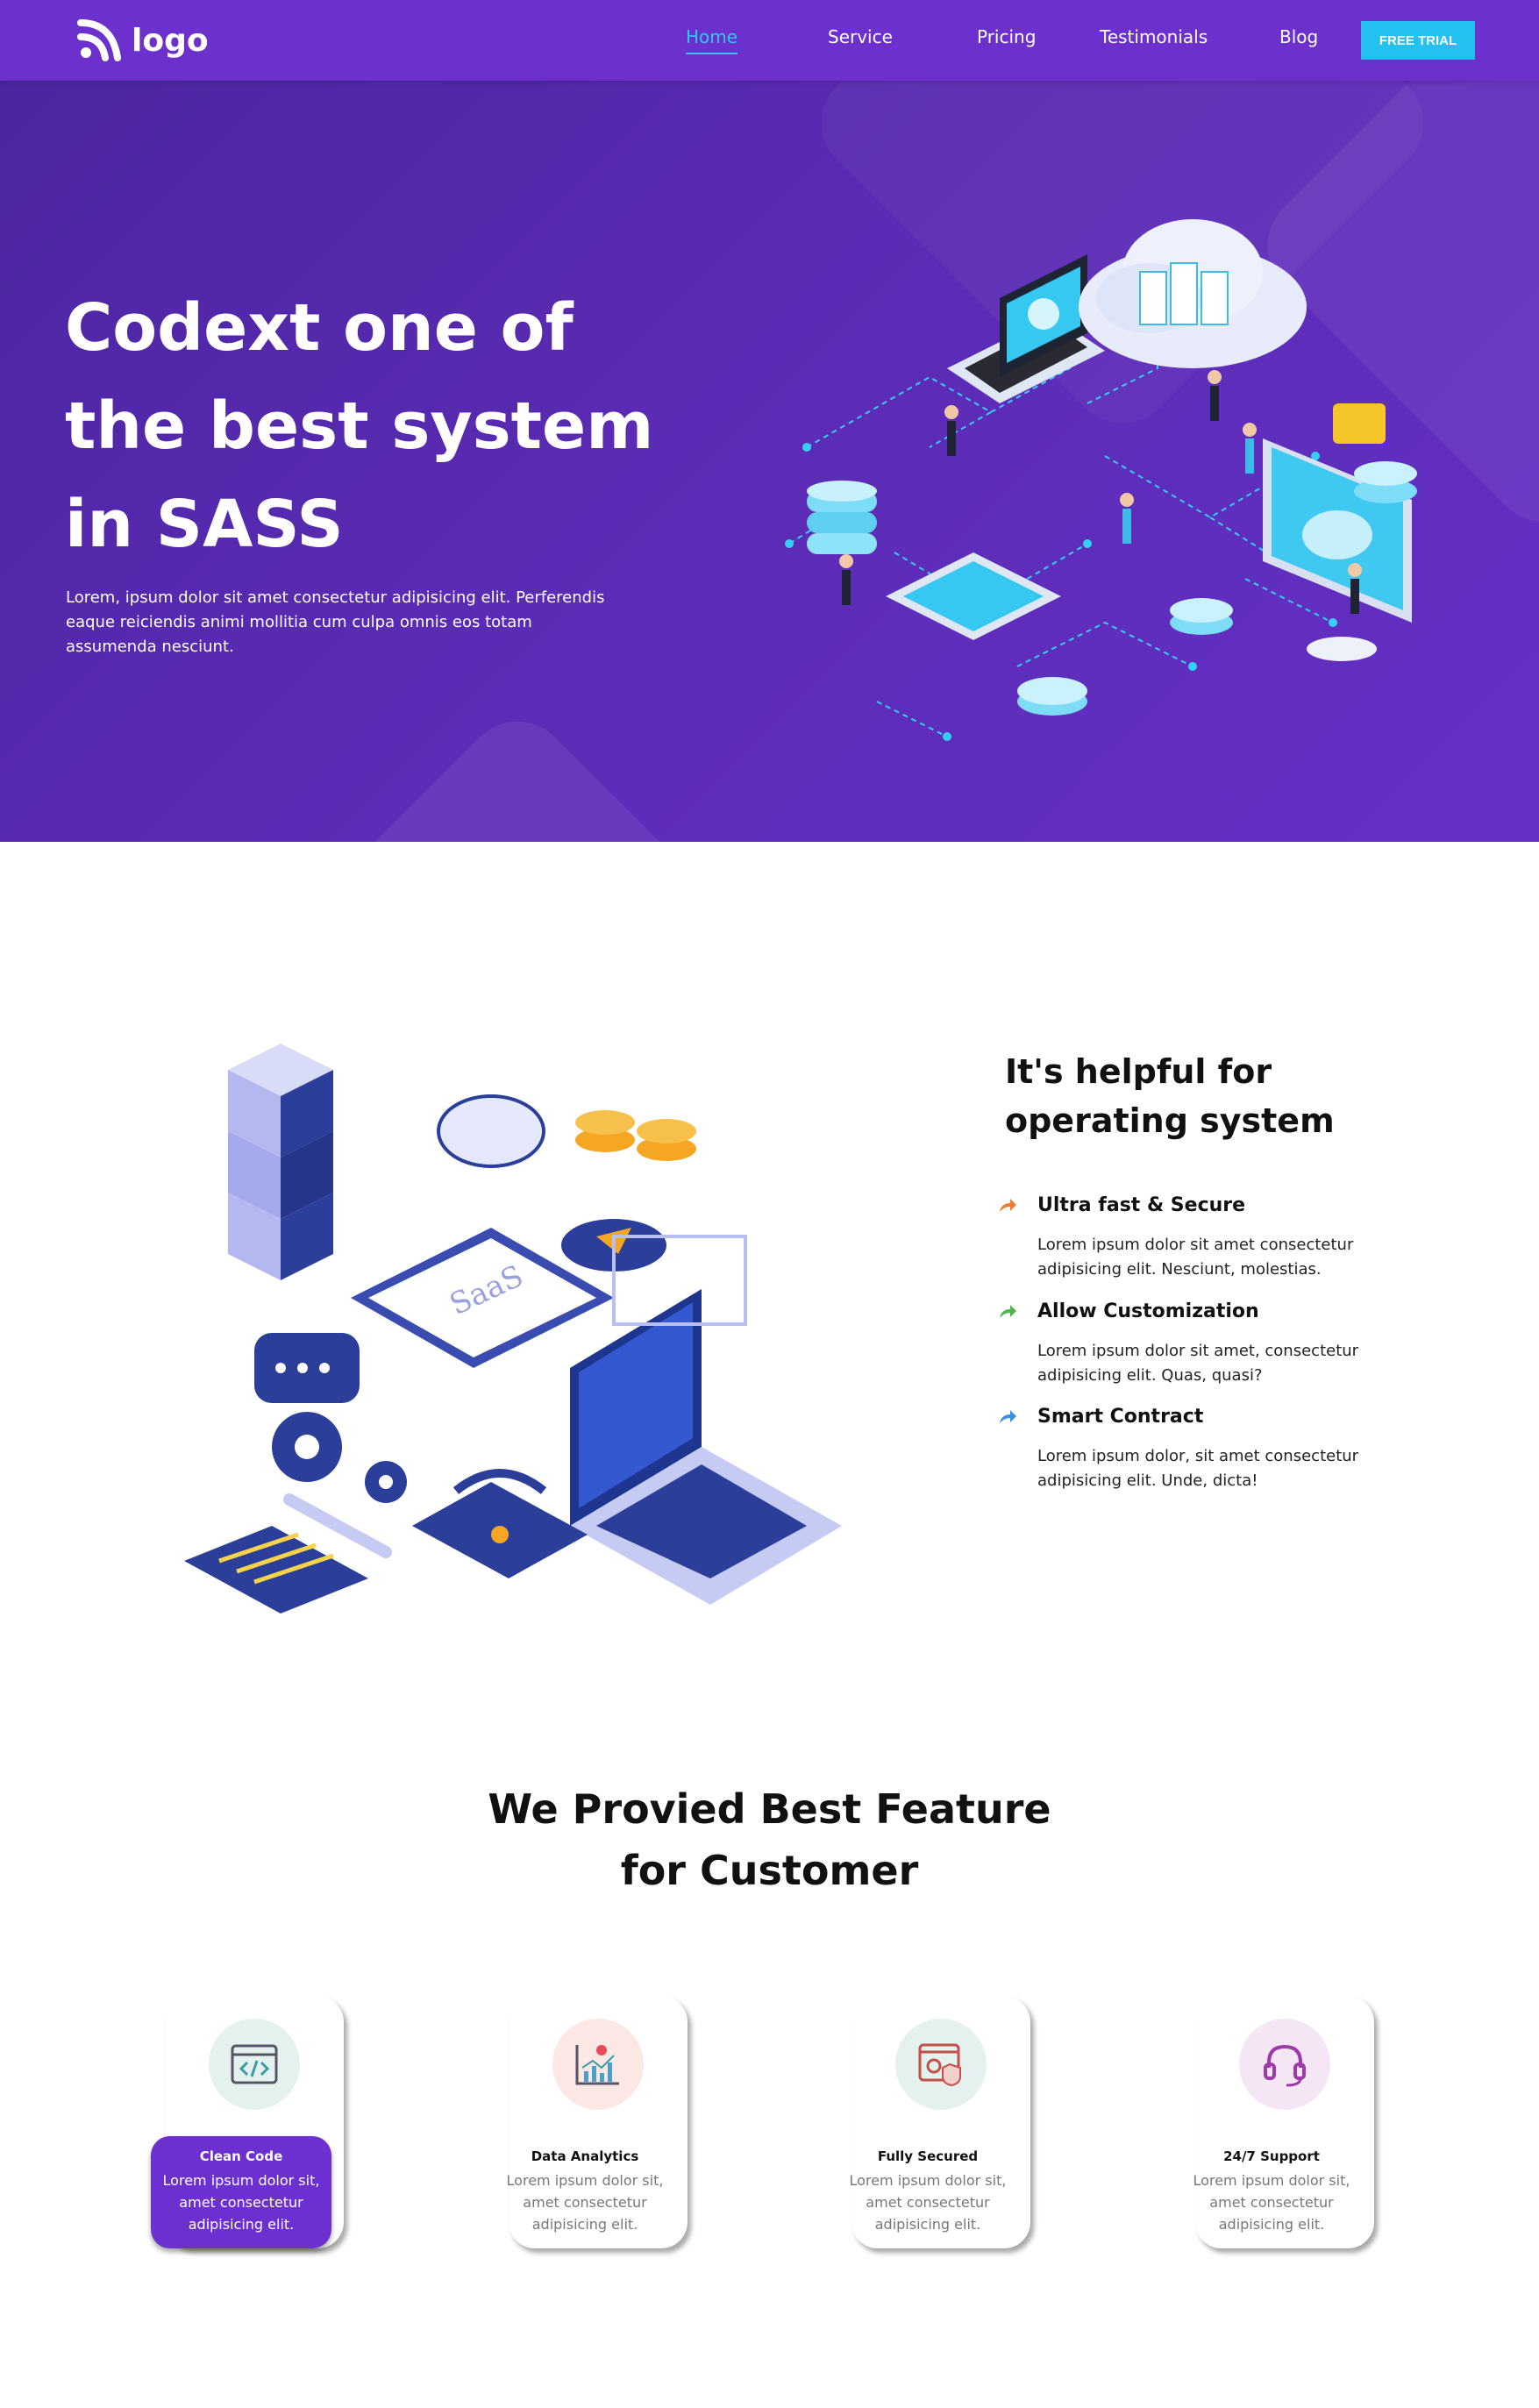 The width and height of the screenshot is (1539, 2408). What do you see at coordinates (1141, 1205) in the screenshot?
I see `feature-title: Ultra fast & Secure` at bounding box center [1141, 1205].